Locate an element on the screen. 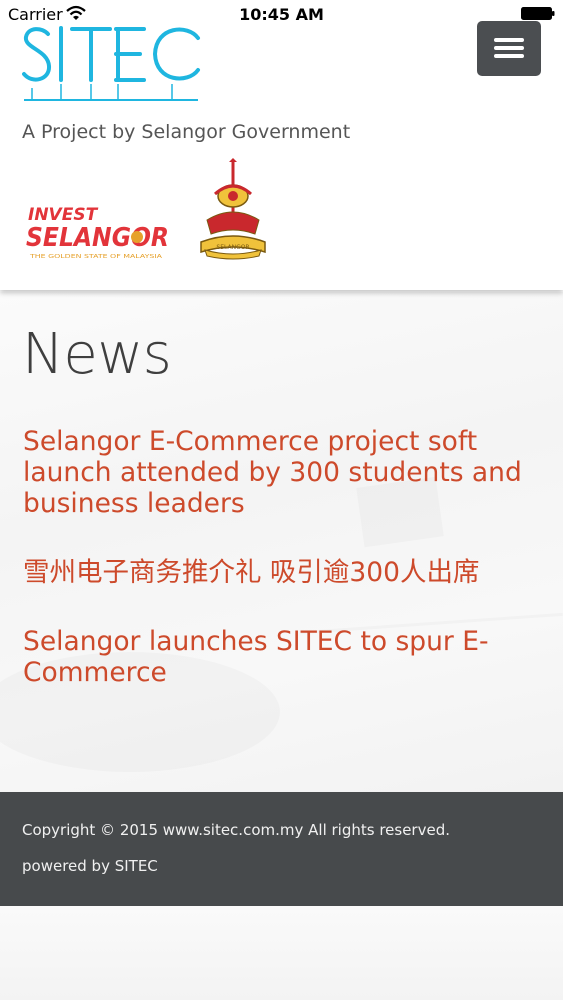 The height and width of the screenshot is (1000, 563). page-title: News is located at coordinates (97, 354).